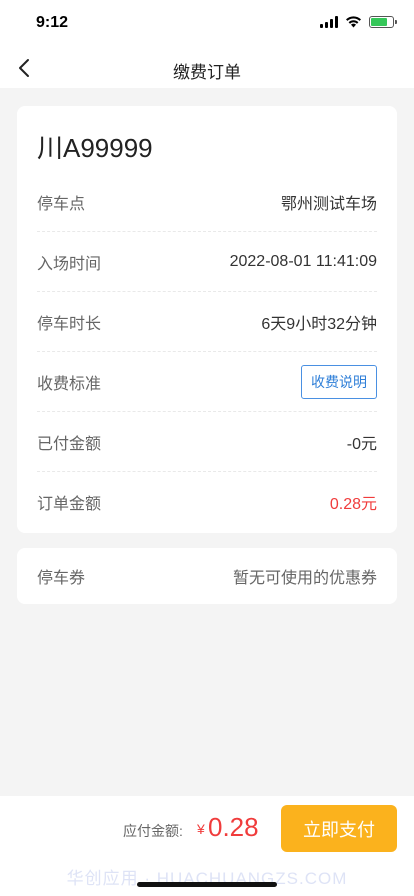 This screenshot has width=414, height=896. I want to click on home-indicator, so click(207, 884).